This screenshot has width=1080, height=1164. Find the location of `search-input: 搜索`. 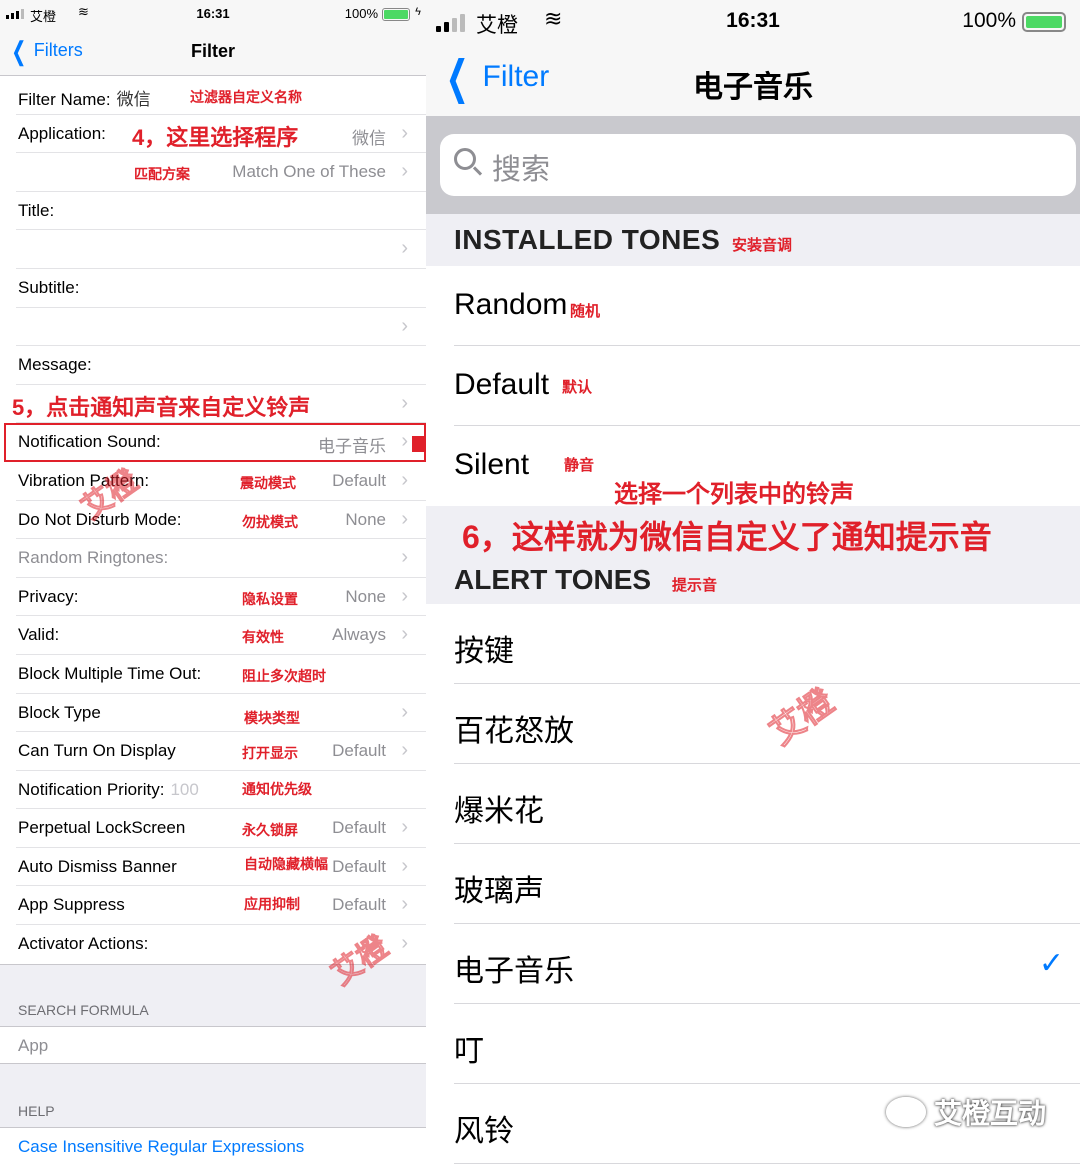

search-input: 搜索 is located at coordinates (758, 165).